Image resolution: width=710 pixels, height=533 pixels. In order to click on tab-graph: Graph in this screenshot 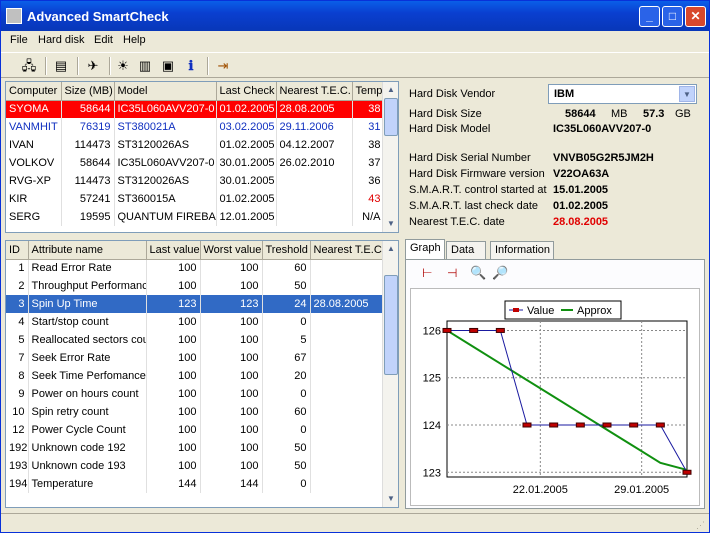, I will do `click(425, 249)`.